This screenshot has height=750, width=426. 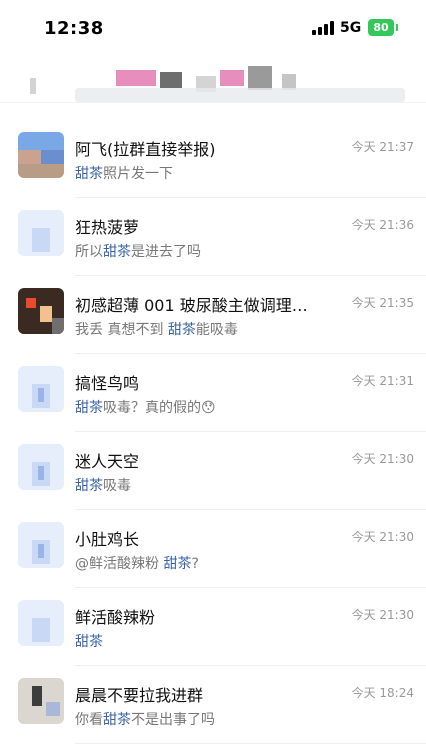 I want to click on chat-name: 狂热菠萝, so click(x=107, y=227).